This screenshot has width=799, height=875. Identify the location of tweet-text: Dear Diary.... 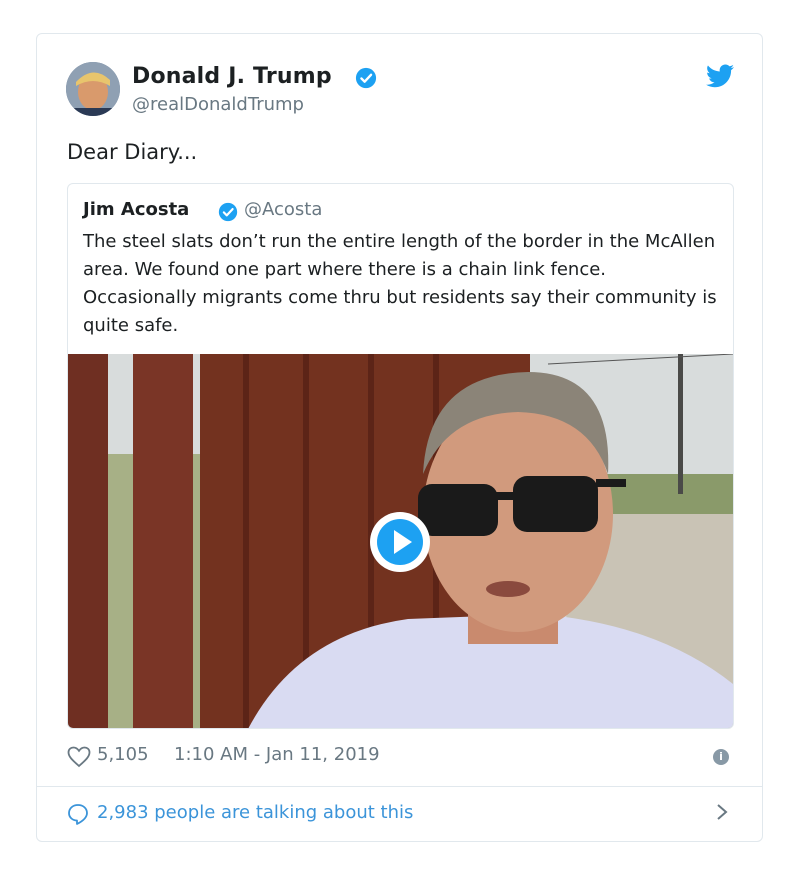
(132, 152).